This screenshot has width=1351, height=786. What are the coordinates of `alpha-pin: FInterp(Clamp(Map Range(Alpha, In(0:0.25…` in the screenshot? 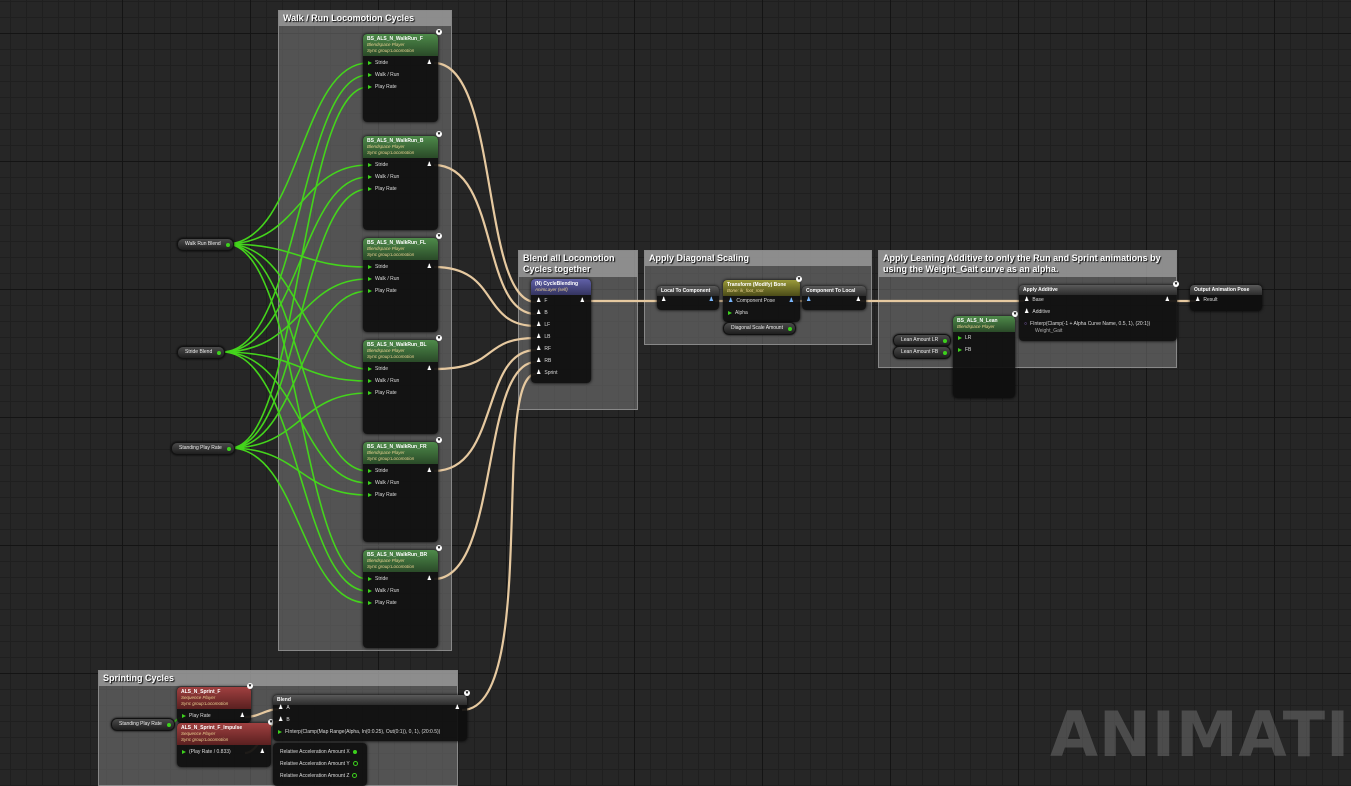 It's located at (359, 732).